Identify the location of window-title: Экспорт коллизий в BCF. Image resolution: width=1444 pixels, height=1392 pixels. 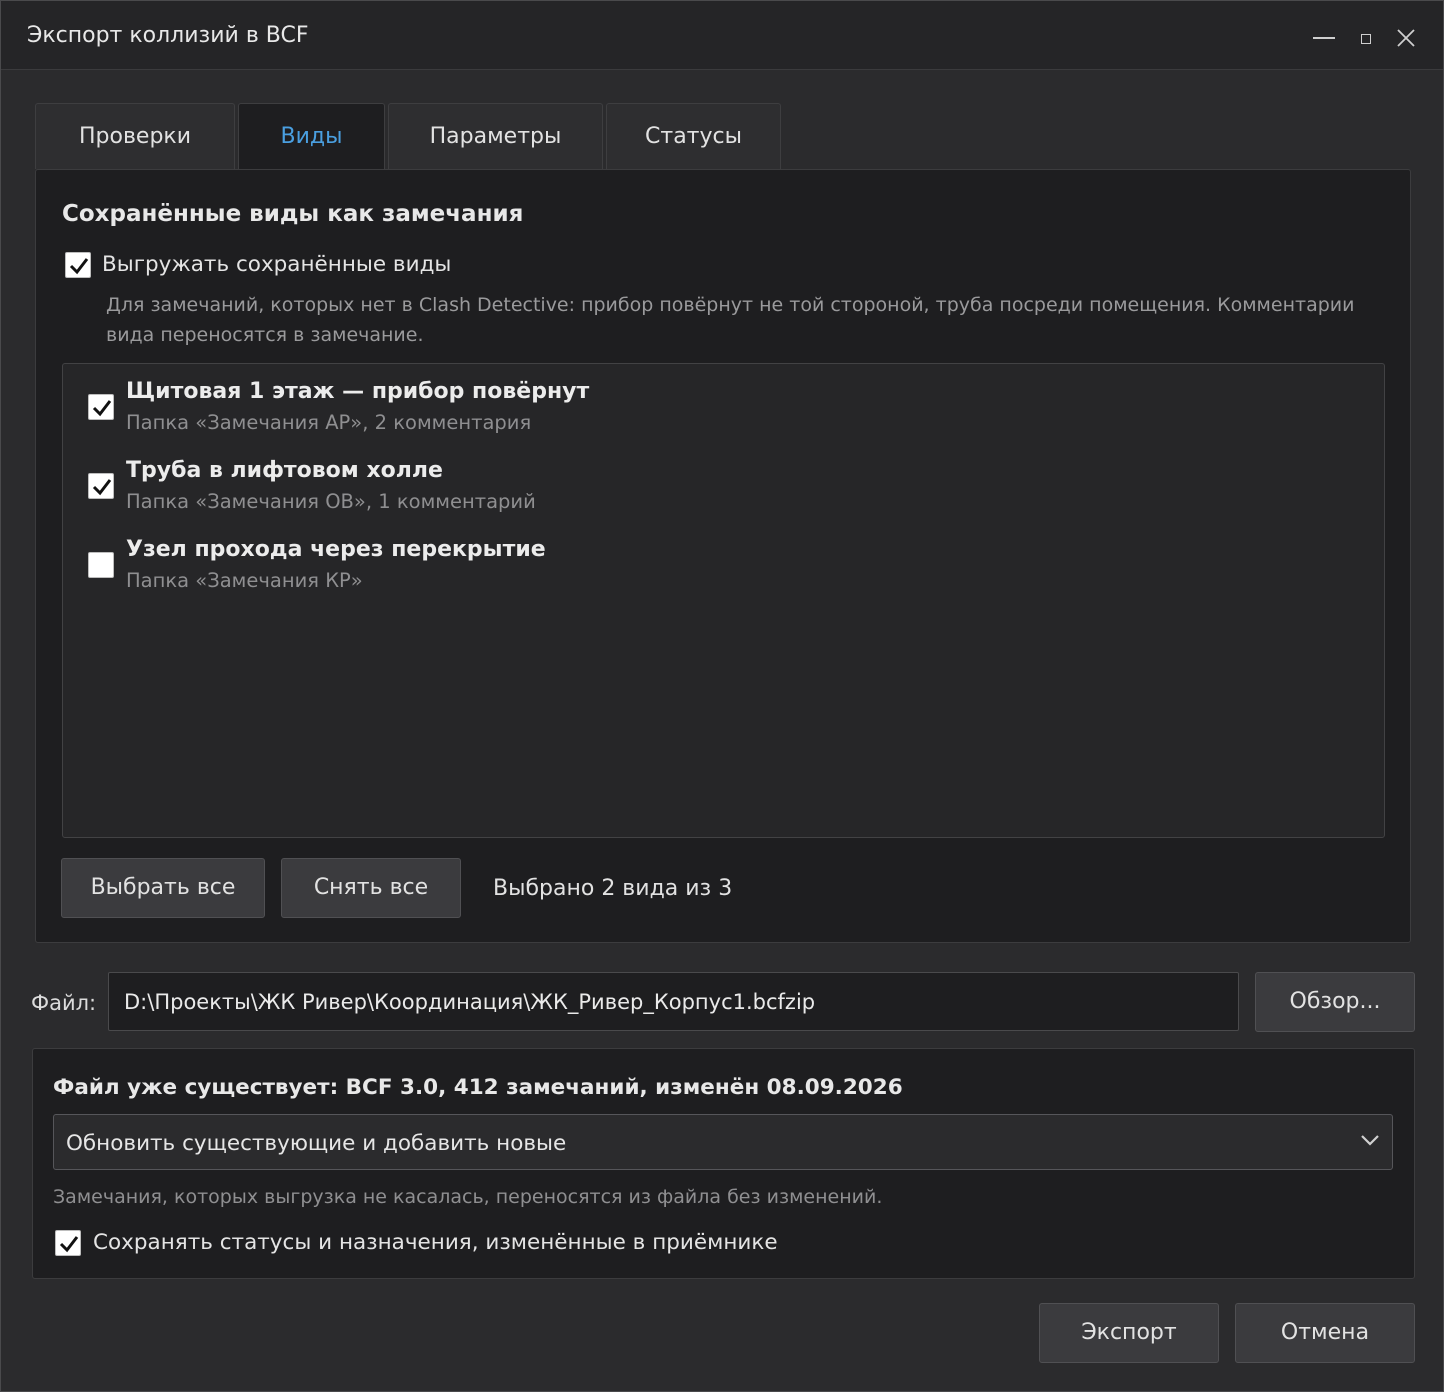
(168, 35).